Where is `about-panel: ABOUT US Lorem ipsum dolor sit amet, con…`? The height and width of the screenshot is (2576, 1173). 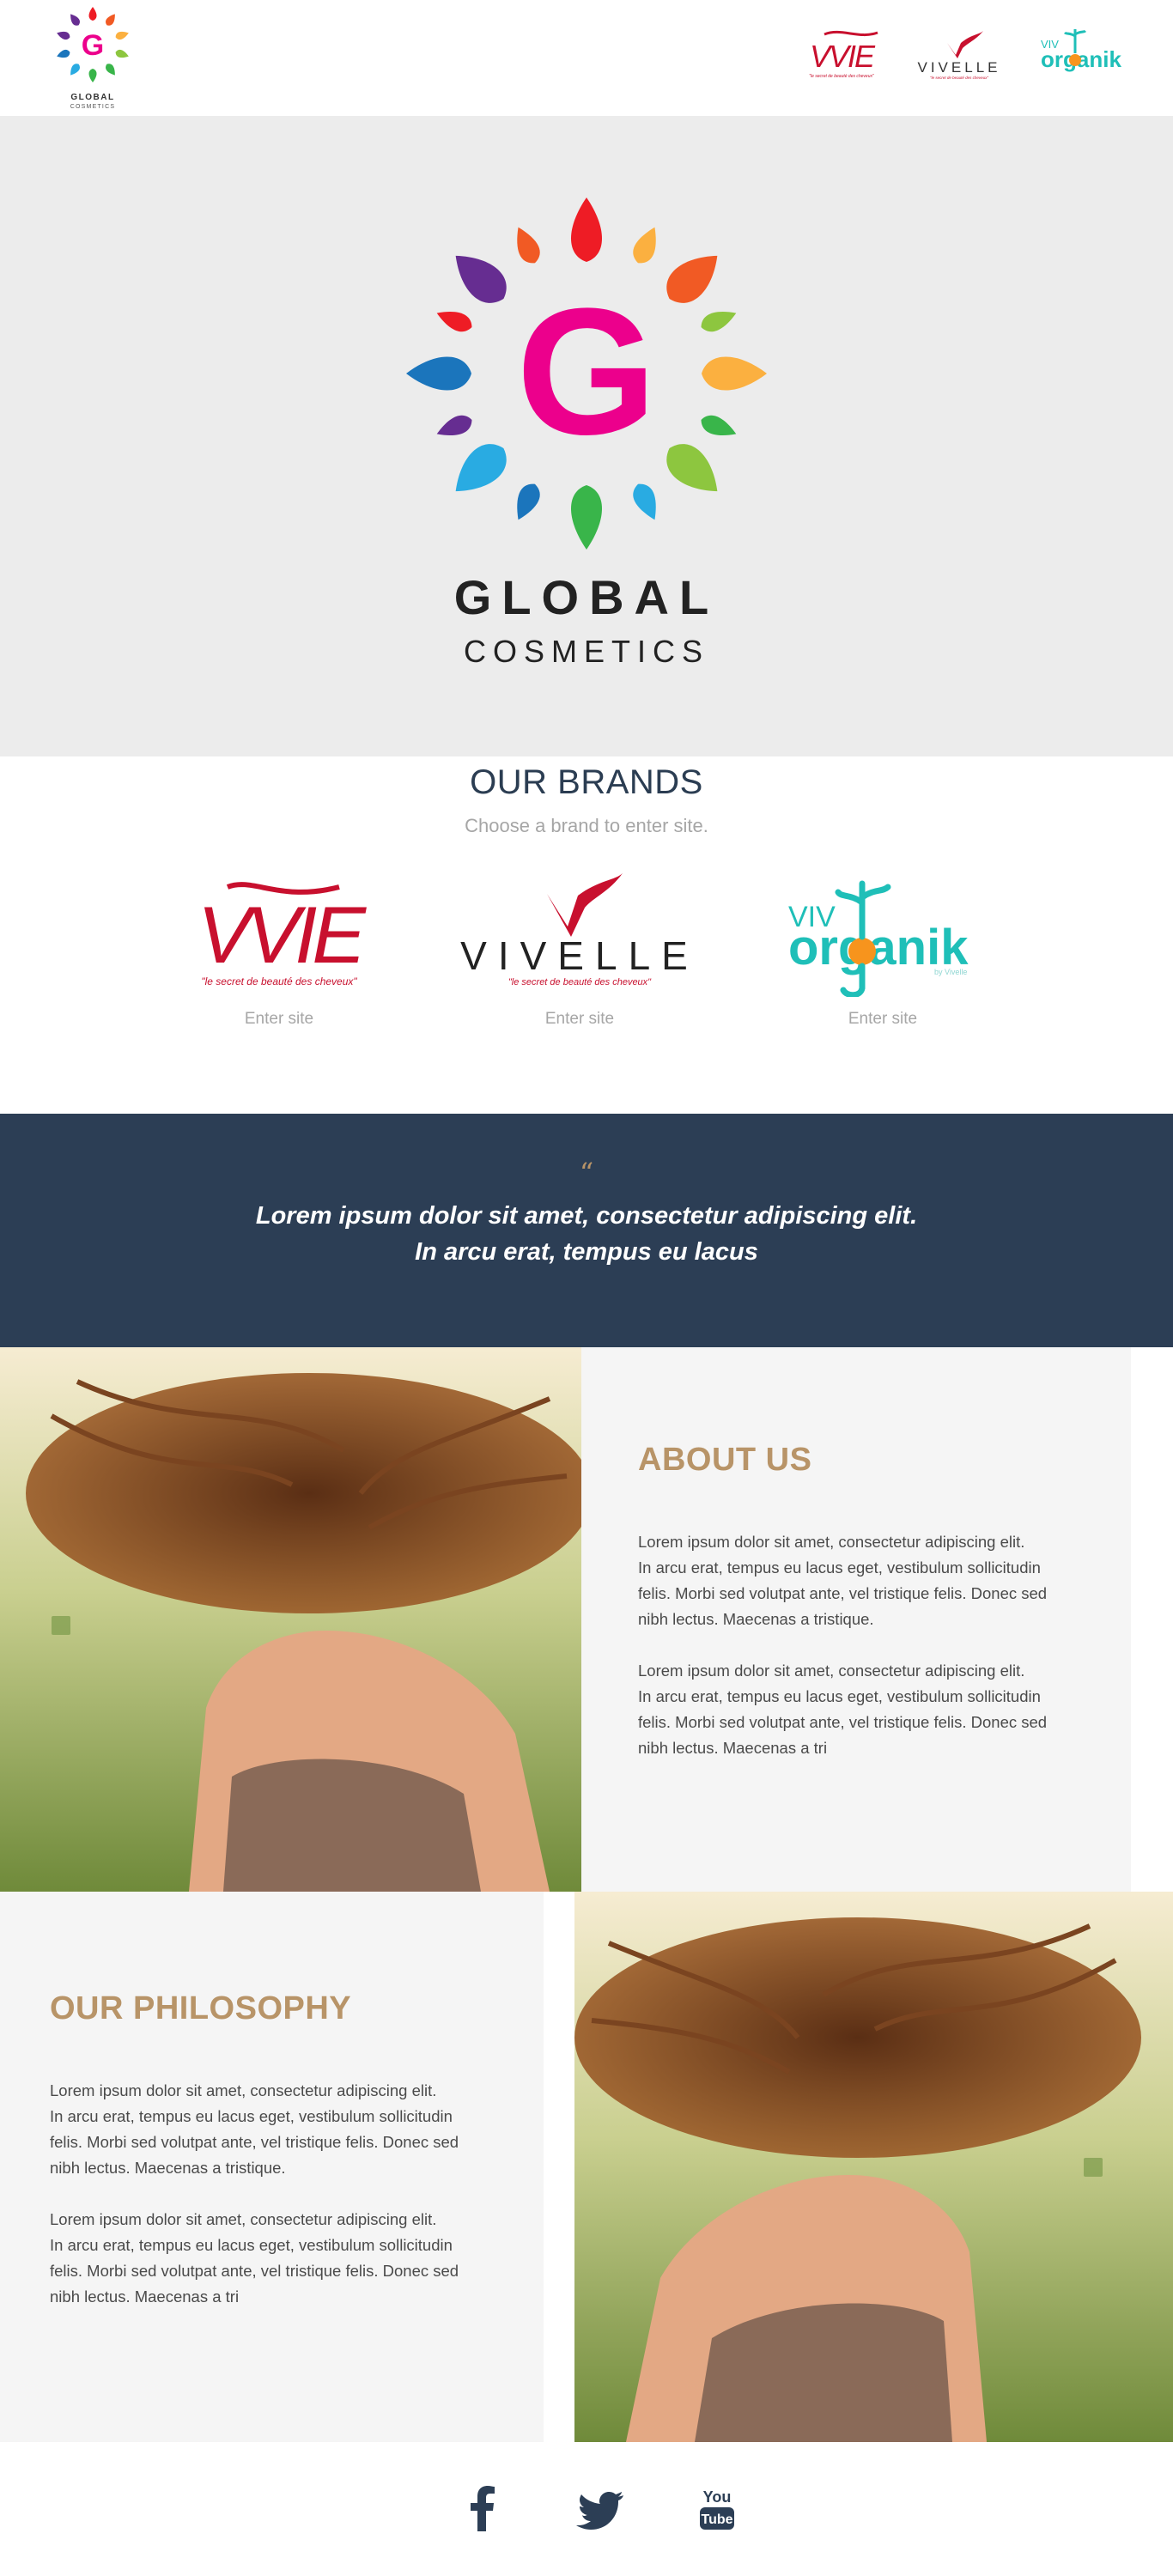
about-panel: ABOUT US Lorem ipsum dolor sit amet, con… is located at coordinates (856, 1620).